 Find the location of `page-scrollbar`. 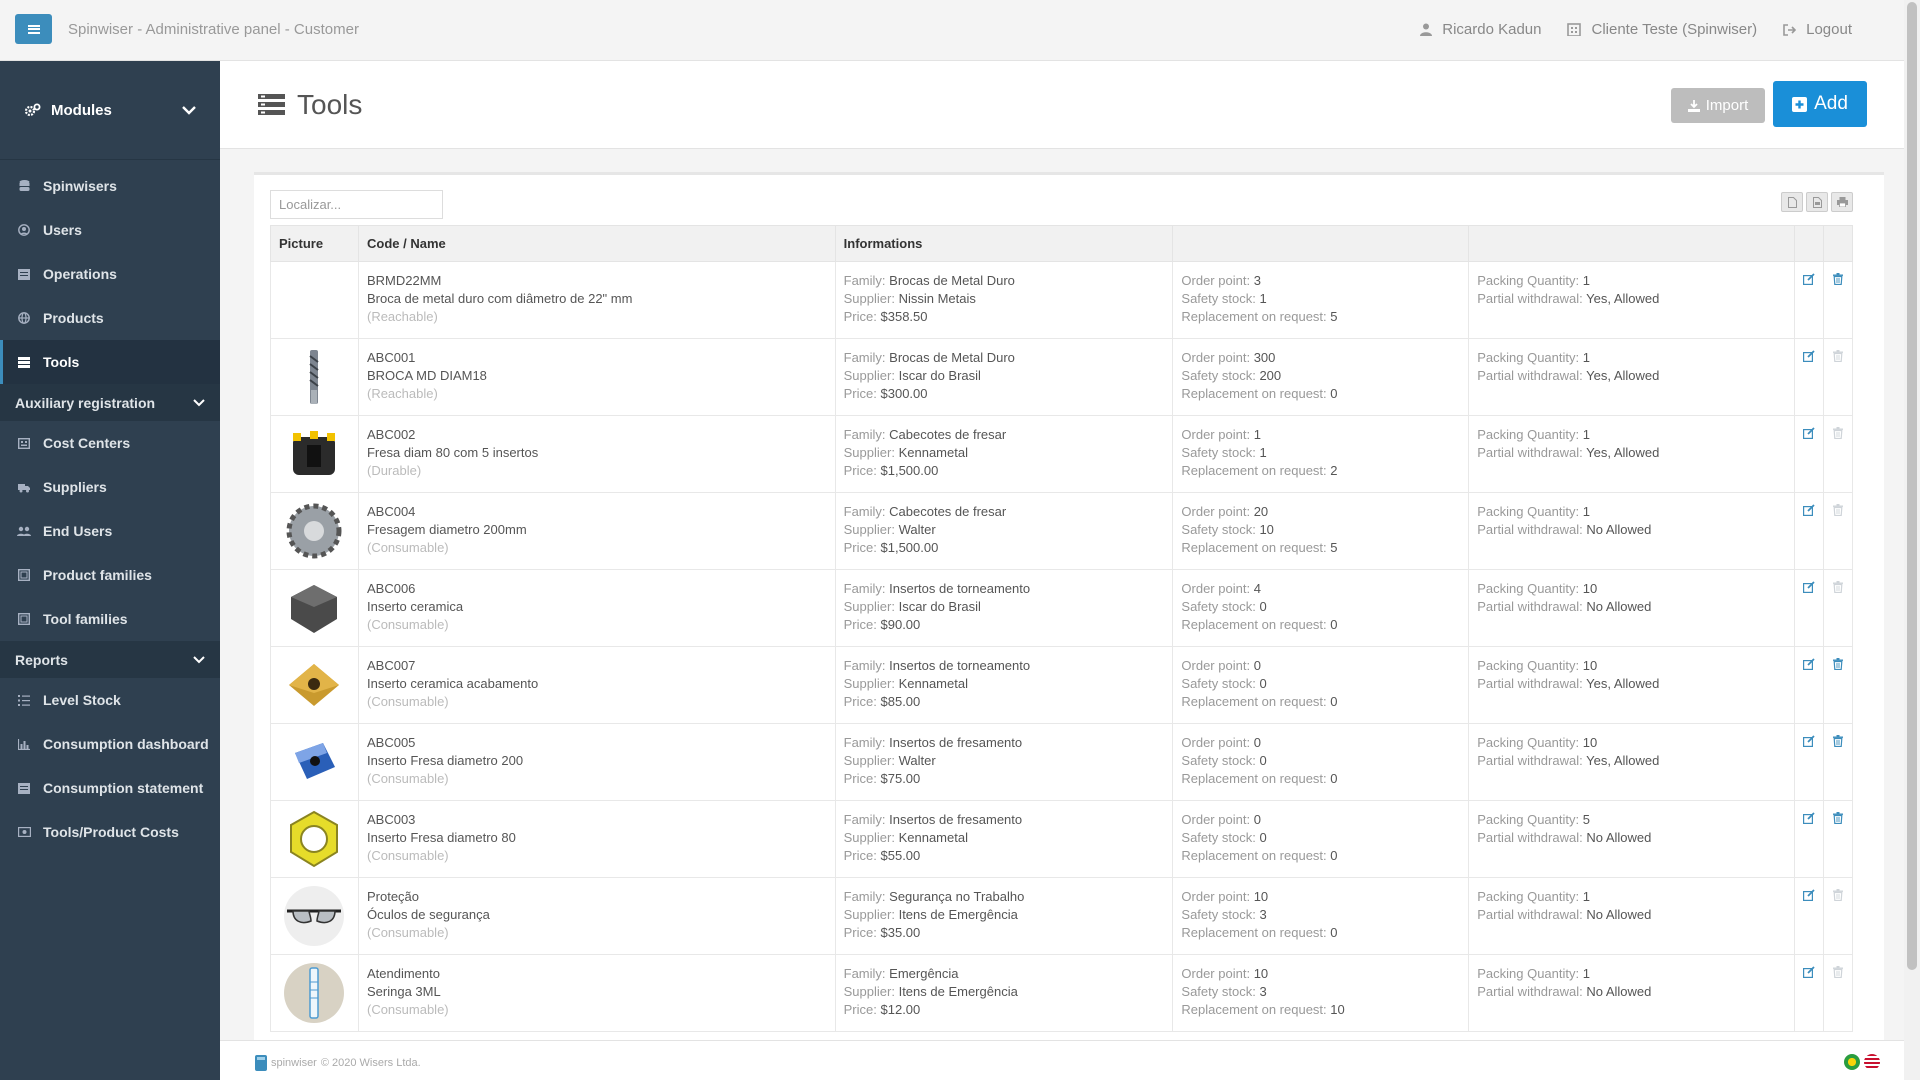

page-scrollbar is located at coordinates (1912, 540).